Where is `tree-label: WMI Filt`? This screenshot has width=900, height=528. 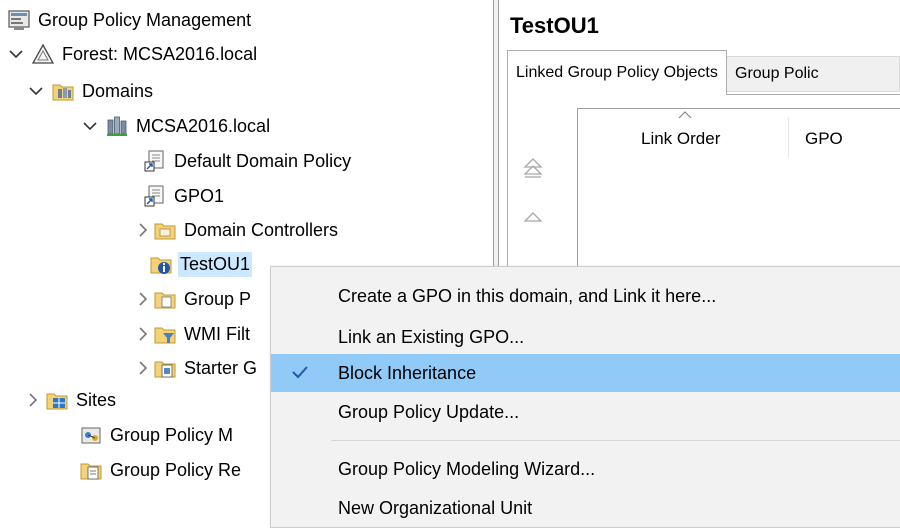 tree-label: WMI Filt is located at coordinates (217, 333).